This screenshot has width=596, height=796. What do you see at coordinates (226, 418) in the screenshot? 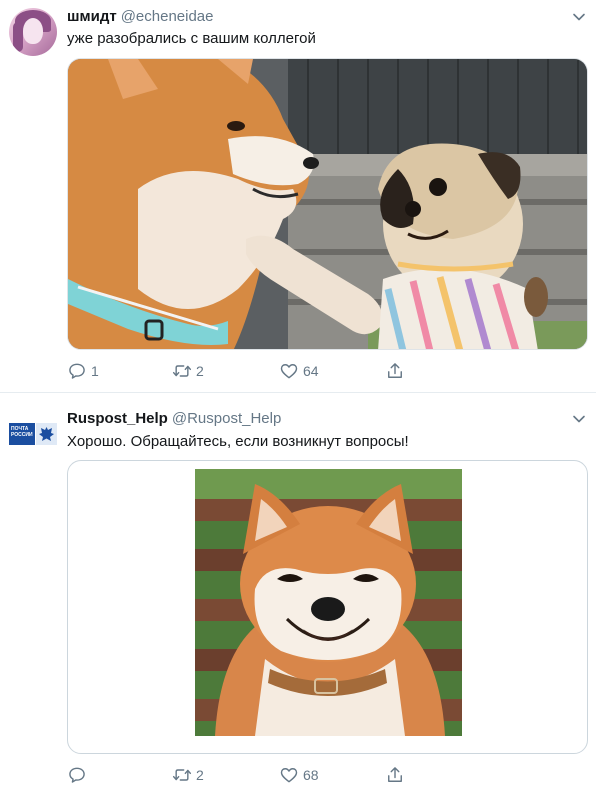
I see `author-handle: @Ruspost_Help` at bounding box center [226, 418].